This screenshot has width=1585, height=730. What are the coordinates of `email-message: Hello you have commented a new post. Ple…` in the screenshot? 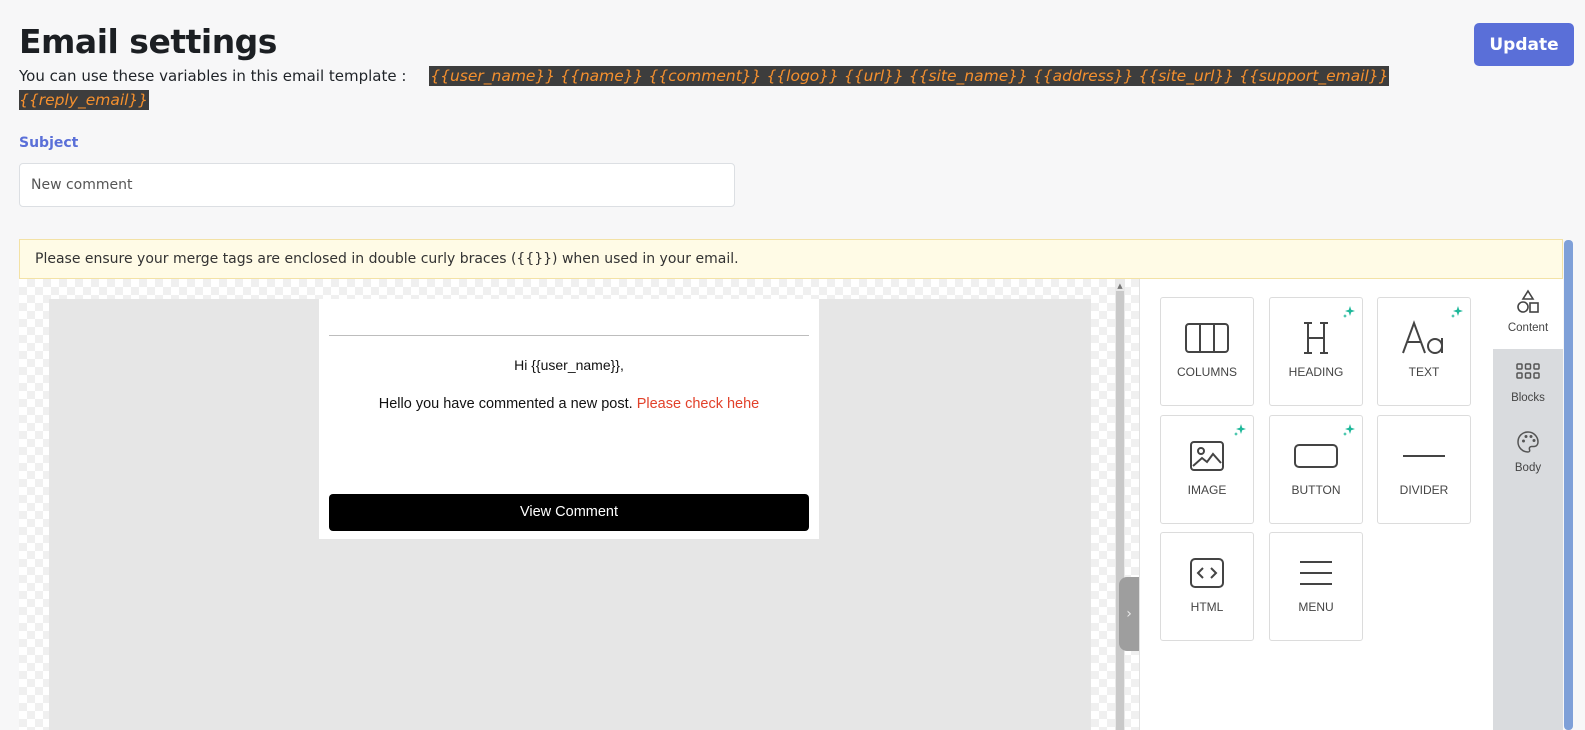 It's located at (569, 404).